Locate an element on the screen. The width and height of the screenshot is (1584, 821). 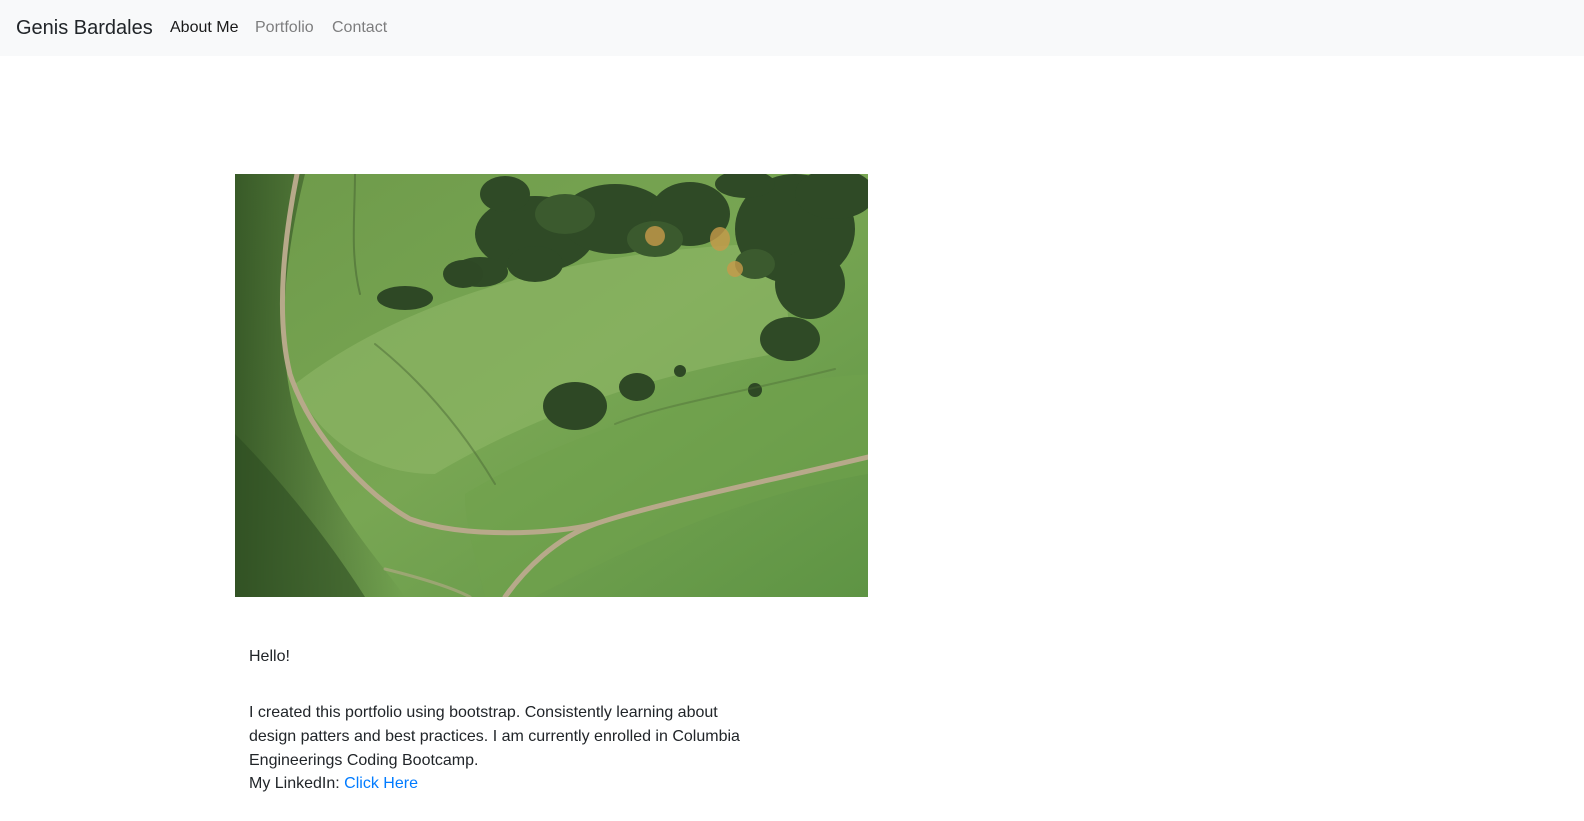
linkedin-label: My LinkedIn: is located at coordinates (294, 783).